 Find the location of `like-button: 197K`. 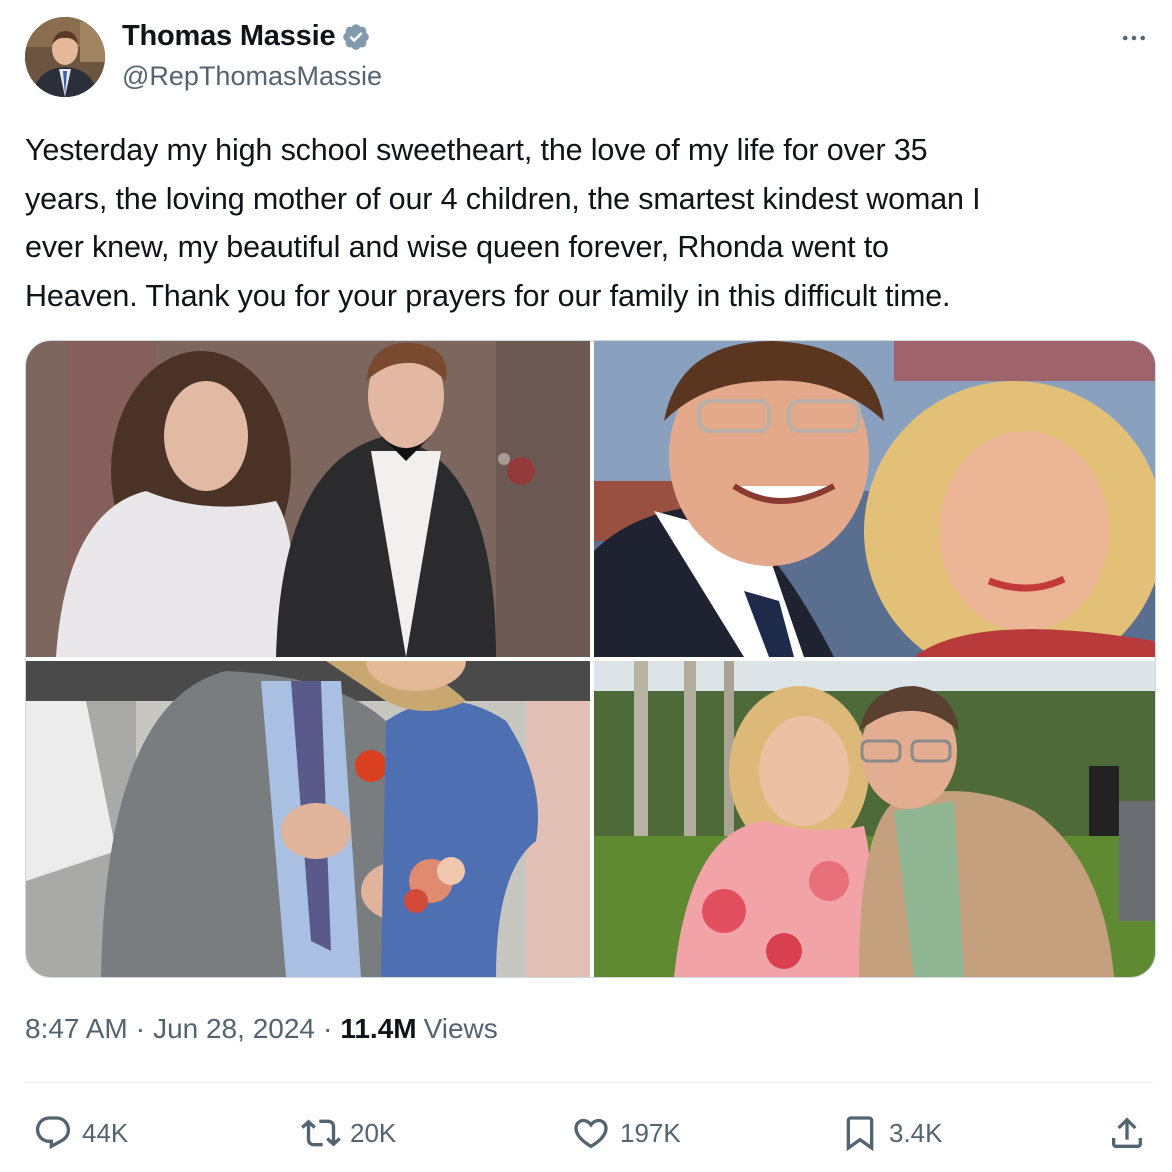

like-button: 197K is located at coordinates (626, 1133).